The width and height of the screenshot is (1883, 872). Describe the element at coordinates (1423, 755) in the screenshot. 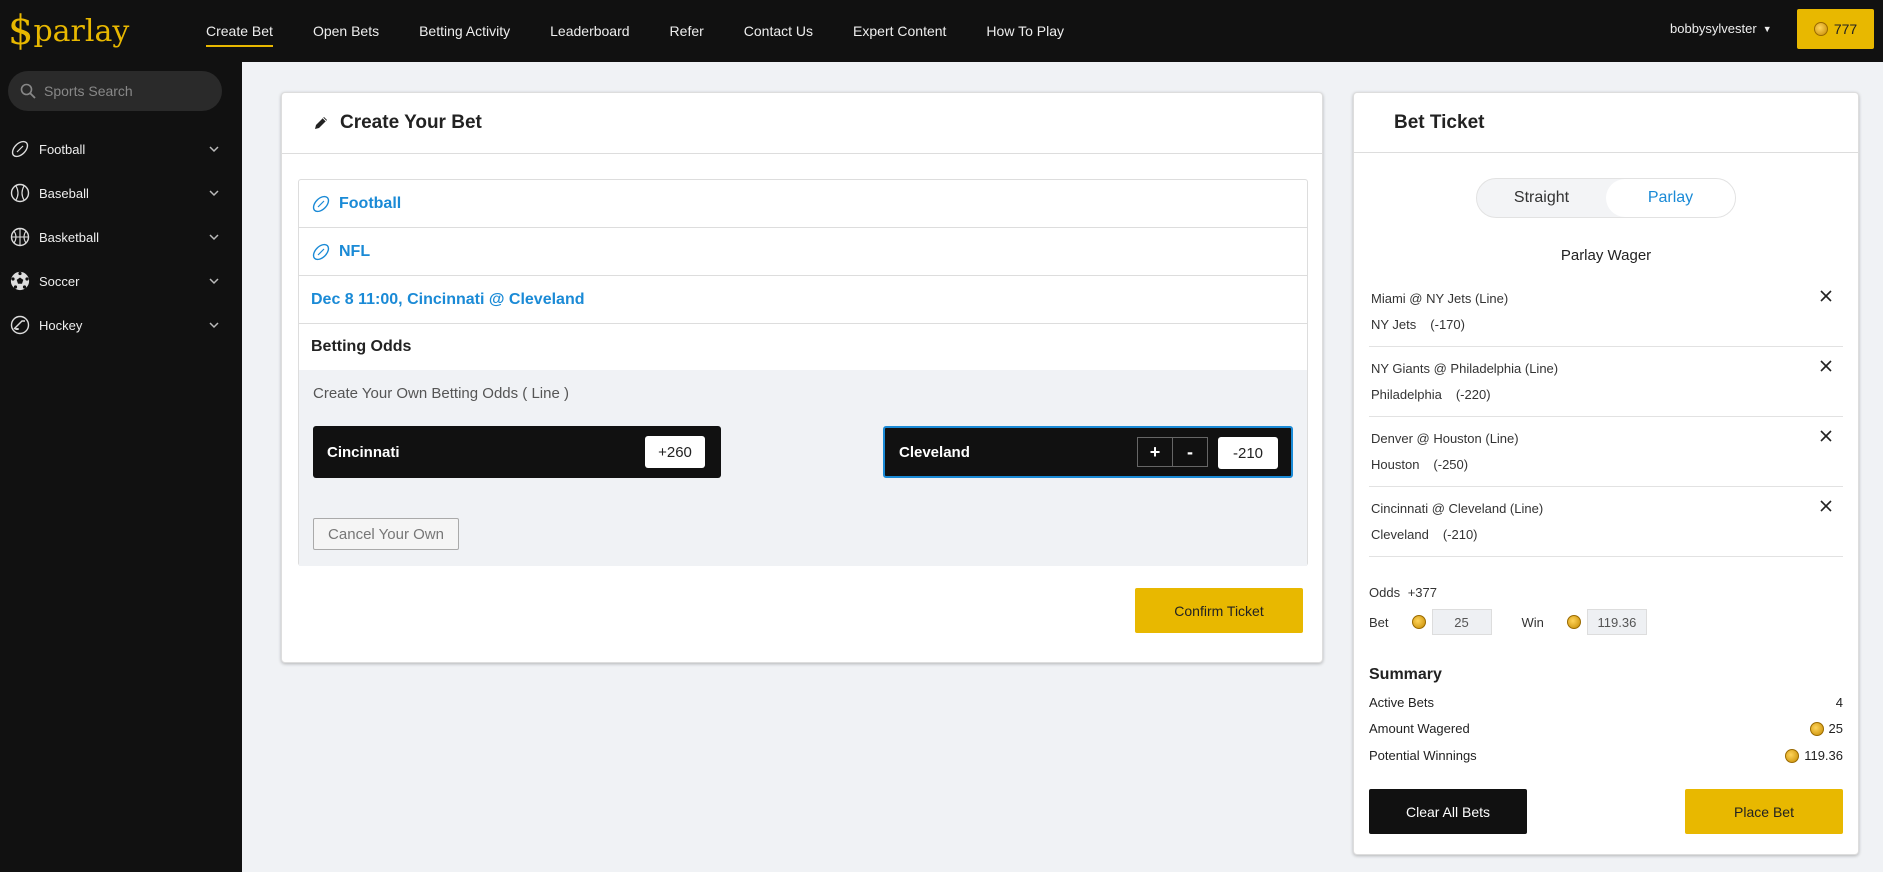

I see `potential-winnings-label: Potential Winnings` at that location.